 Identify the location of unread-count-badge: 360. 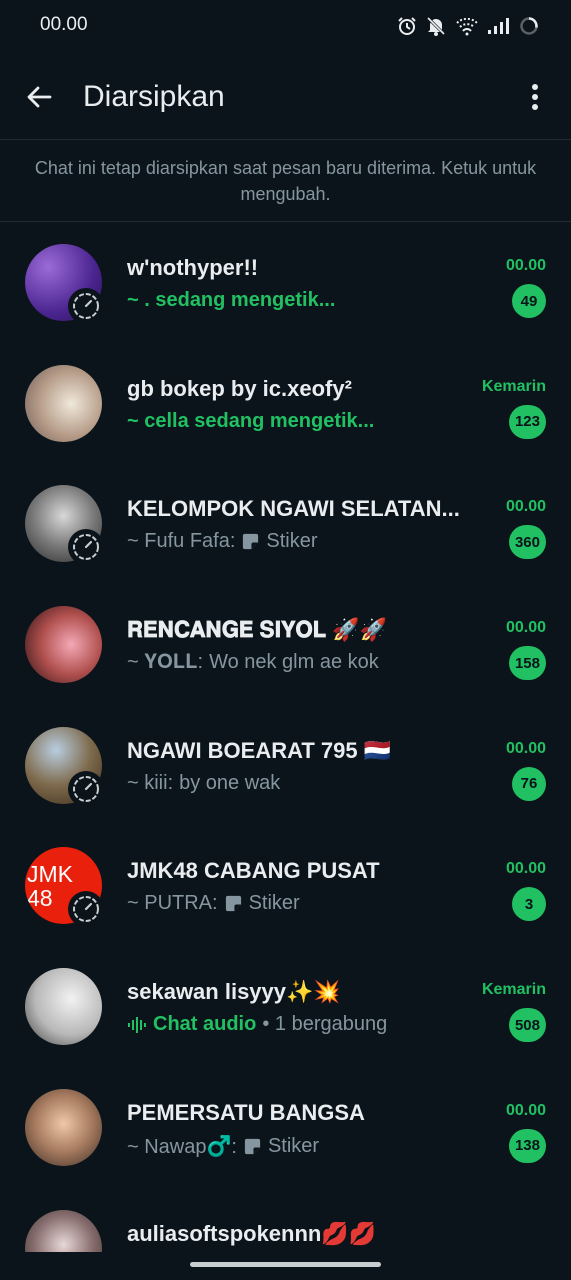
(527, 542).